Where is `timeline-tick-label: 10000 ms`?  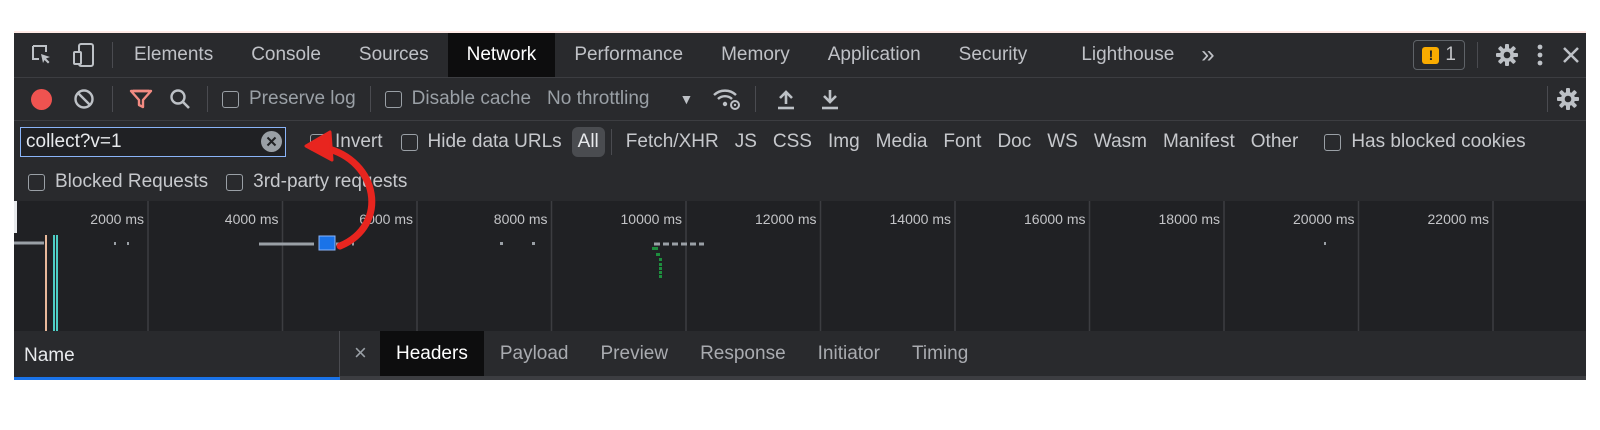 timeline-tick-label: 10000 ms is located at coordinates (651, 219).